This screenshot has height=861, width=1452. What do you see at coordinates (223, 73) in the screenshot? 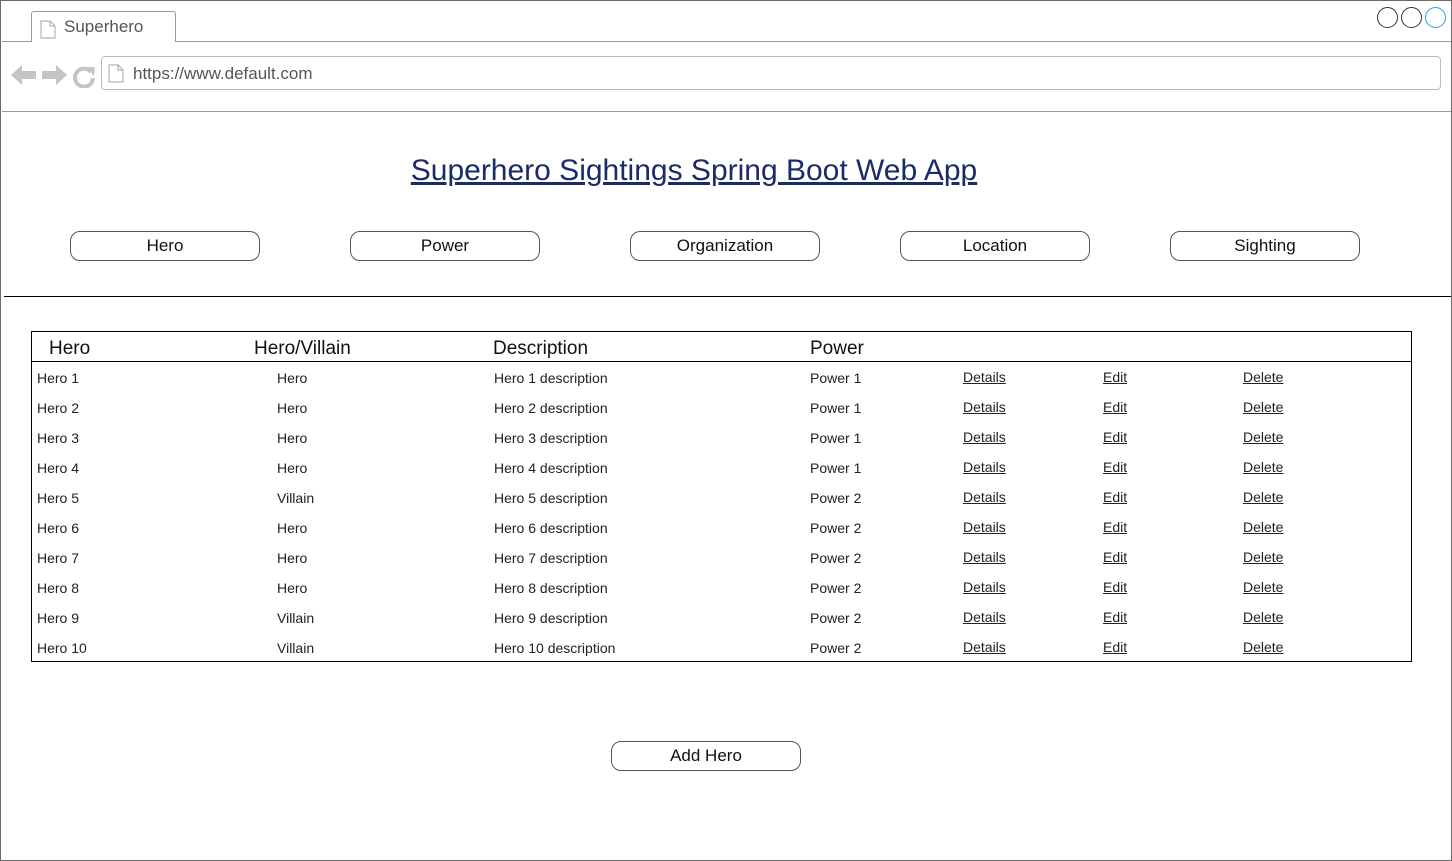
I see `url-text: https://www.default.com` at bounding box center [223, 73].